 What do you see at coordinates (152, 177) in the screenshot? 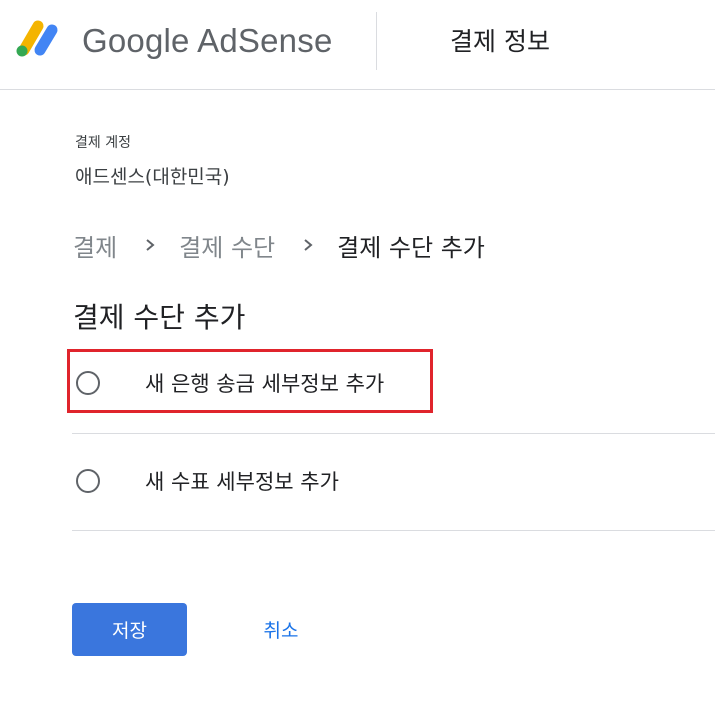
I see `account-value: 애드센스(대한민국)` at bounding box center [152, 177].